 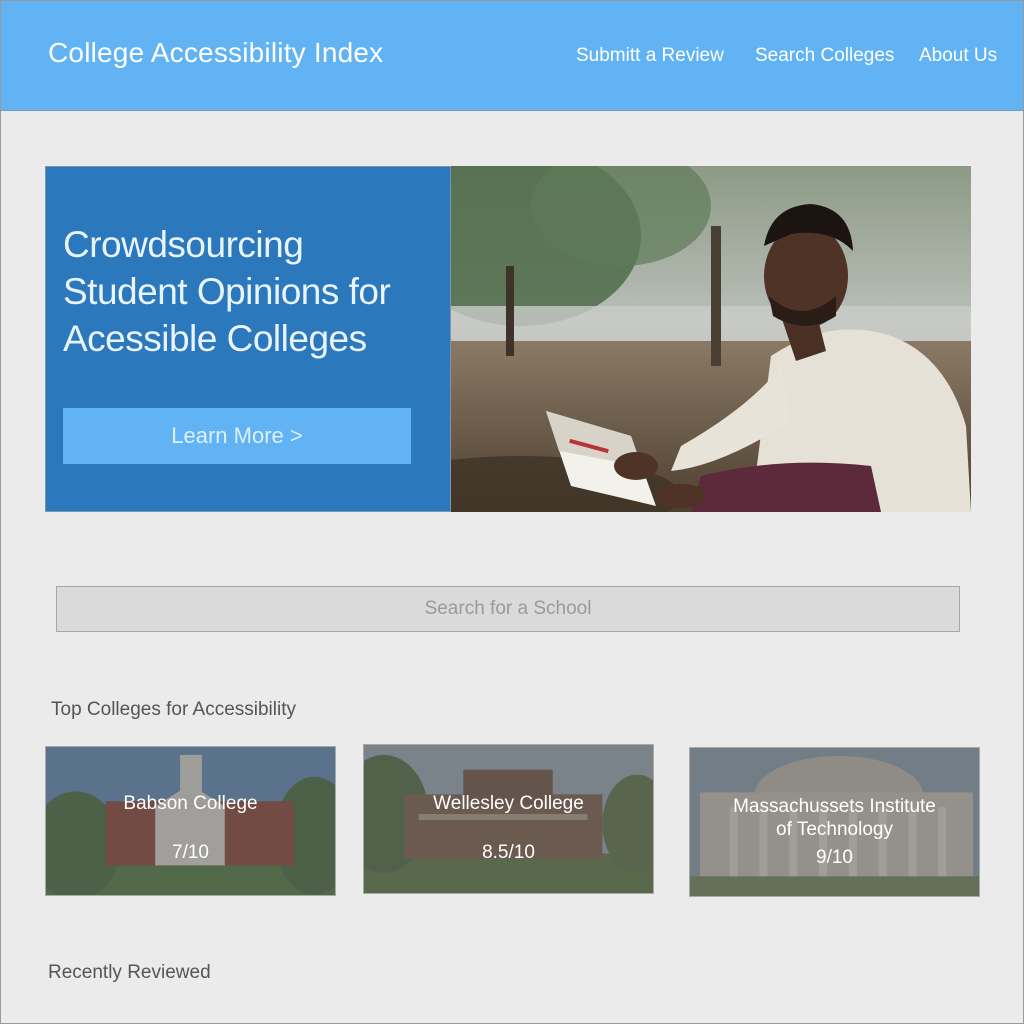 What do you see at coordinates (824, 56) in the screenshot?
I see `nav-search-colleges: Search Colleges` at bounding box center [824, 56].